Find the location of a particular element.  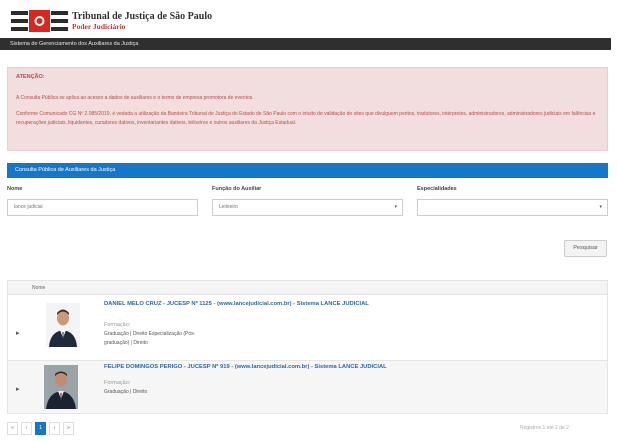

records-count: Registros 1 até 2 de 2 is located at coordinates (544, 428).